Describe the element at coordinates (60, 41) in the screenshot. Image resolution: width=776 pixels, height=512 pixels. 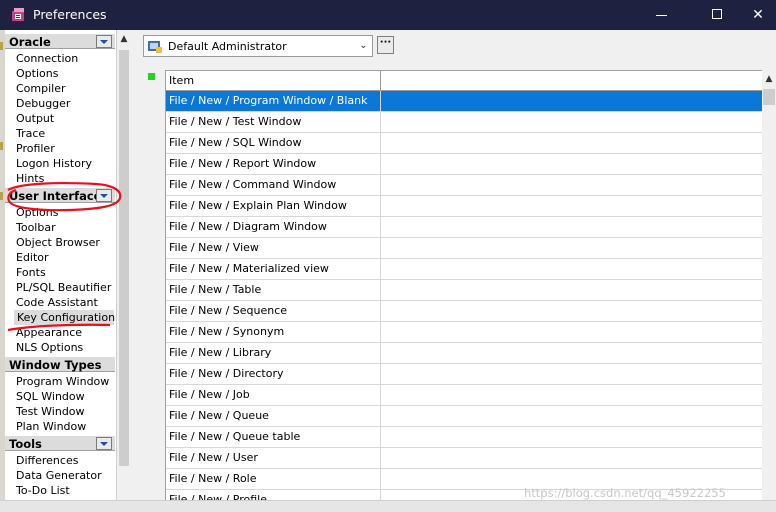
I see `group-header-oracle: Oracle` at that location.